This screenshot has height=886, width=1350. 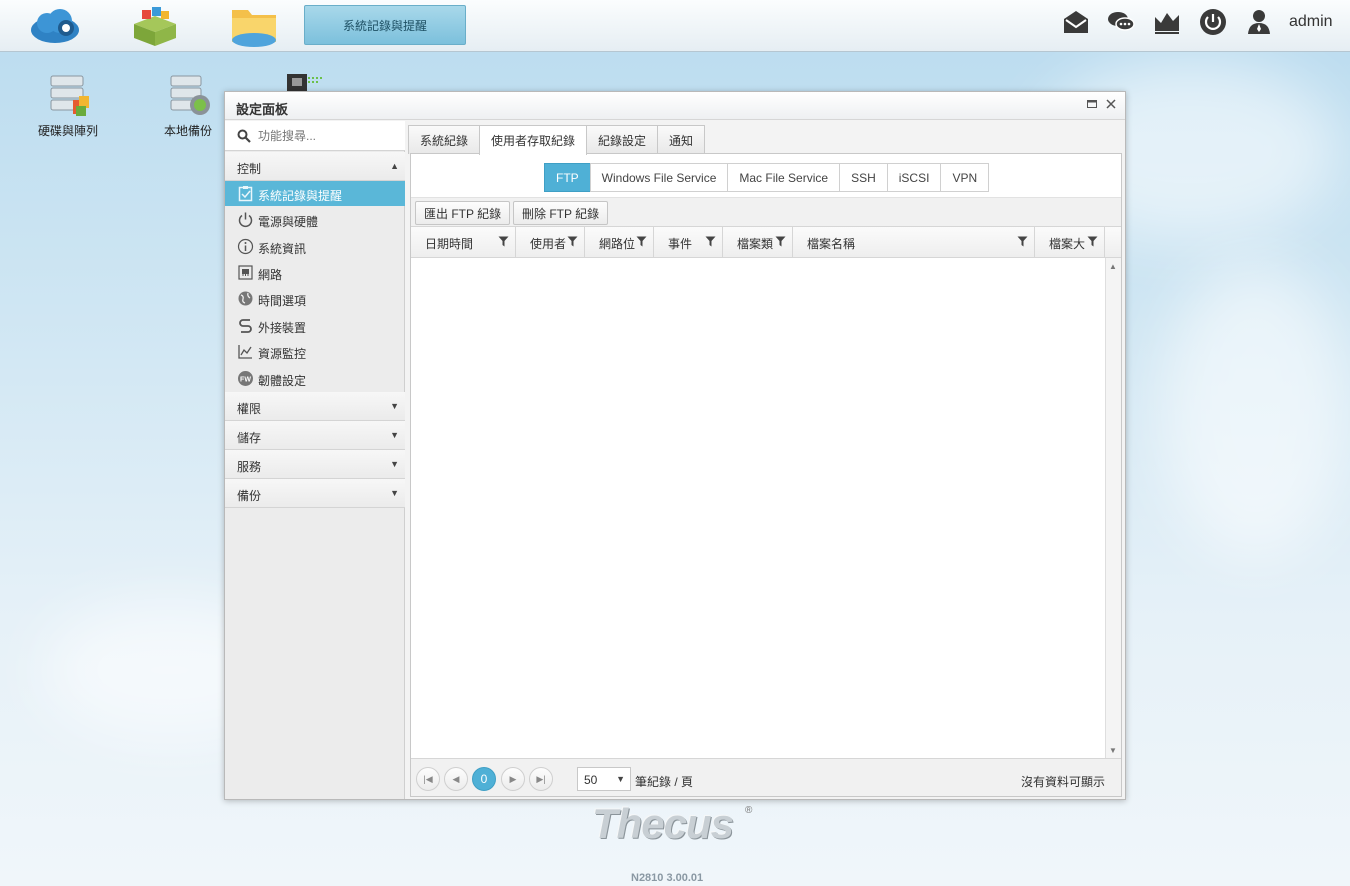 What do you see at coordinates (766, 212) in the screenshot?
I see `grid-toolbar: 匯出 FTP 紀錄 刪除 FTP 紀錄` at bounding box center [766, 212].